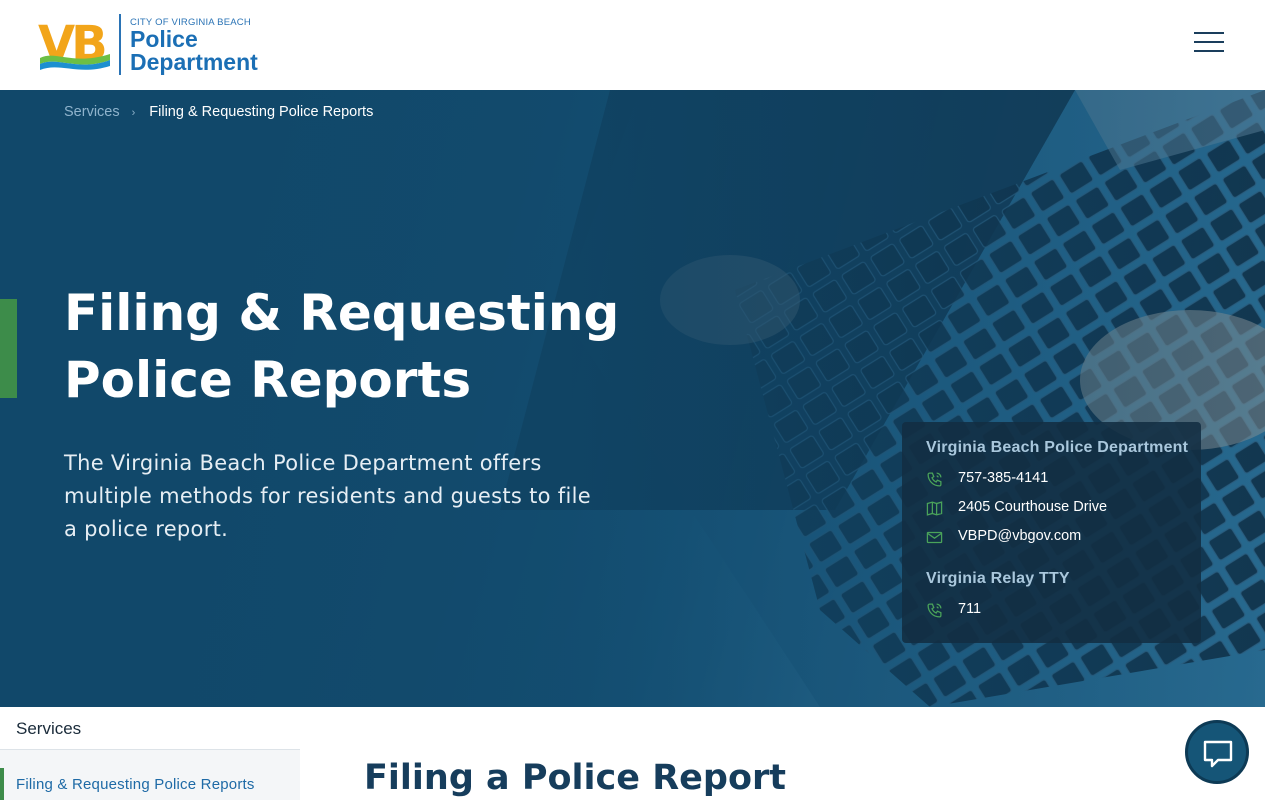  Describe the element at coordinates (8, 348) in the screenshot. I see `title-accent-bar` at that location.